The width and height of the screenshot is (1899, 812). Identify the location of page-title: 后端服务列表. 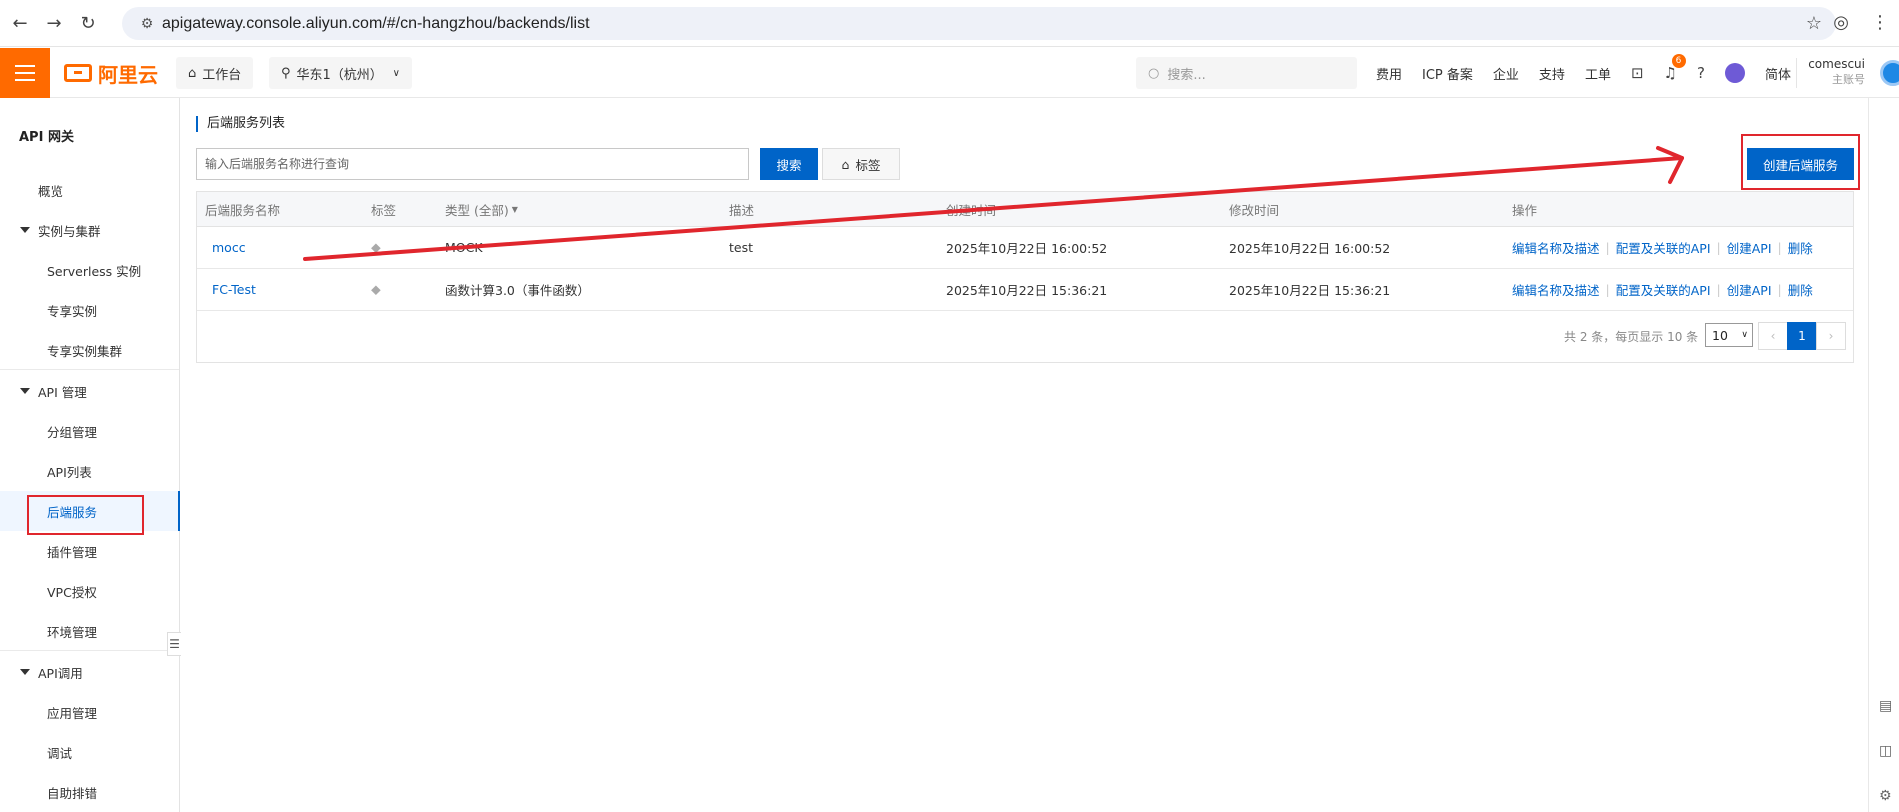
(240, 124).